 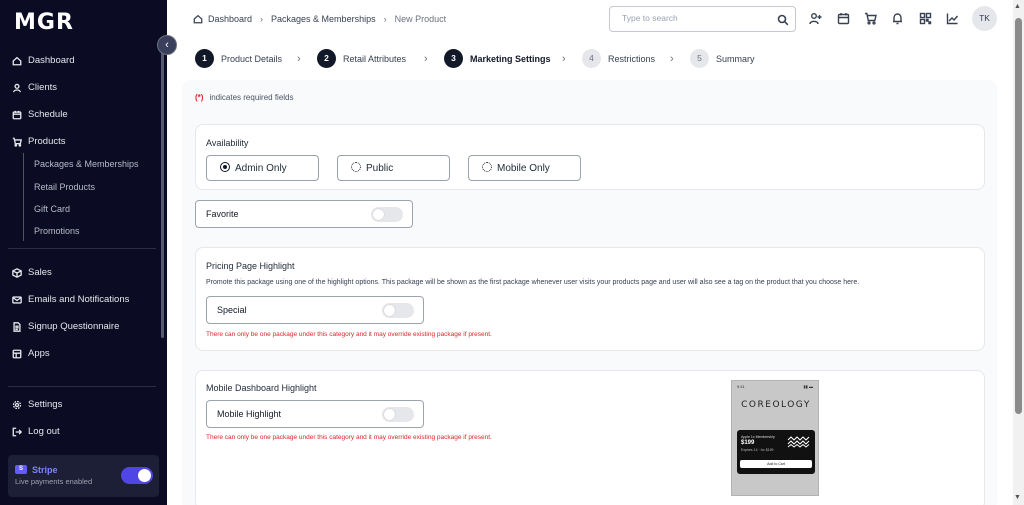 I want to click on stripe-card: S Stripe Live payments enabled, so click(x=83, y=476).